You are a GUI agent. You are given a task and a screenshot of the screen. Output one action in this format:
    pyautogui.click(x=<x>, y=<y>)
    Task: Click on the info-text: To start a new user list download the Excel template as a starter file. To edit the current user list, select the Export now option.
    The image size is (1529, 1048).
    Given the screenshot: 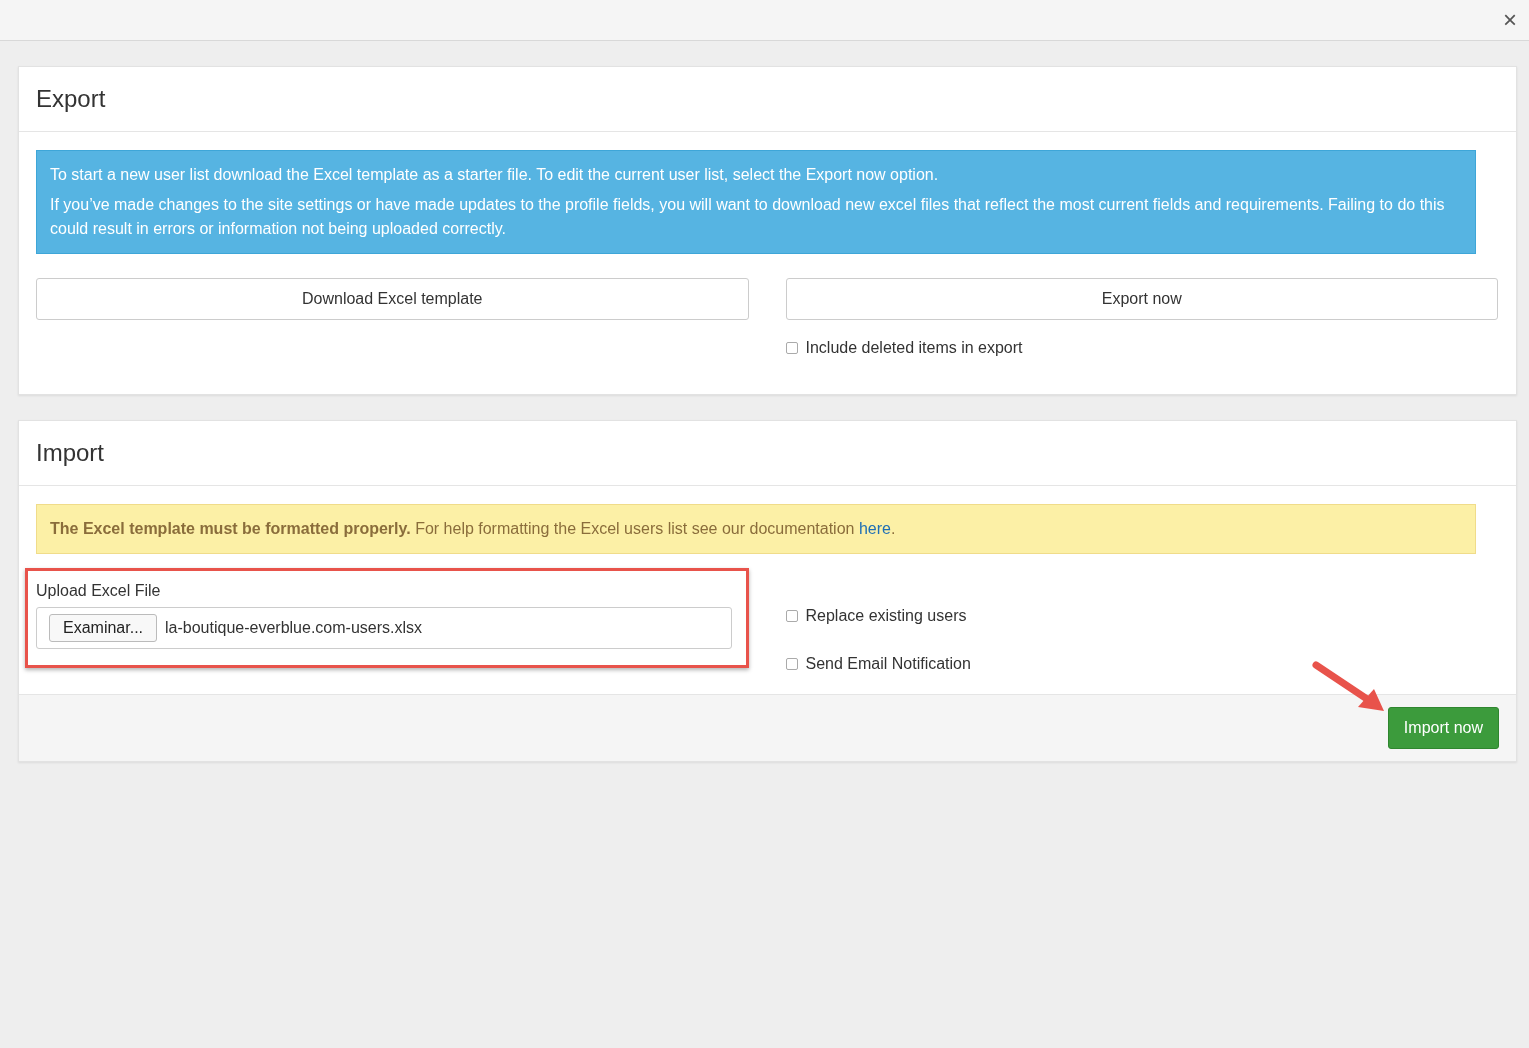 What is the action you would take?
    pyautogui.click(x=495, y=175)
    